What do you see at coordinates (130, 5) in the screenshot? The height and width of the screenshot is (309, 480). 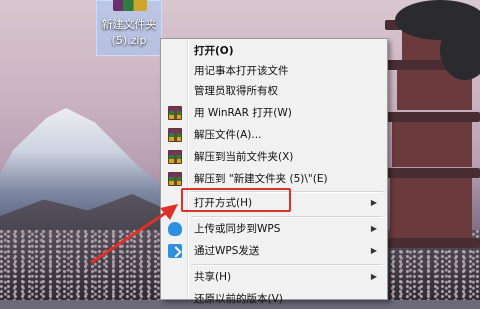 I see `winrar-archive-icon` at bounding box center [130, 5].